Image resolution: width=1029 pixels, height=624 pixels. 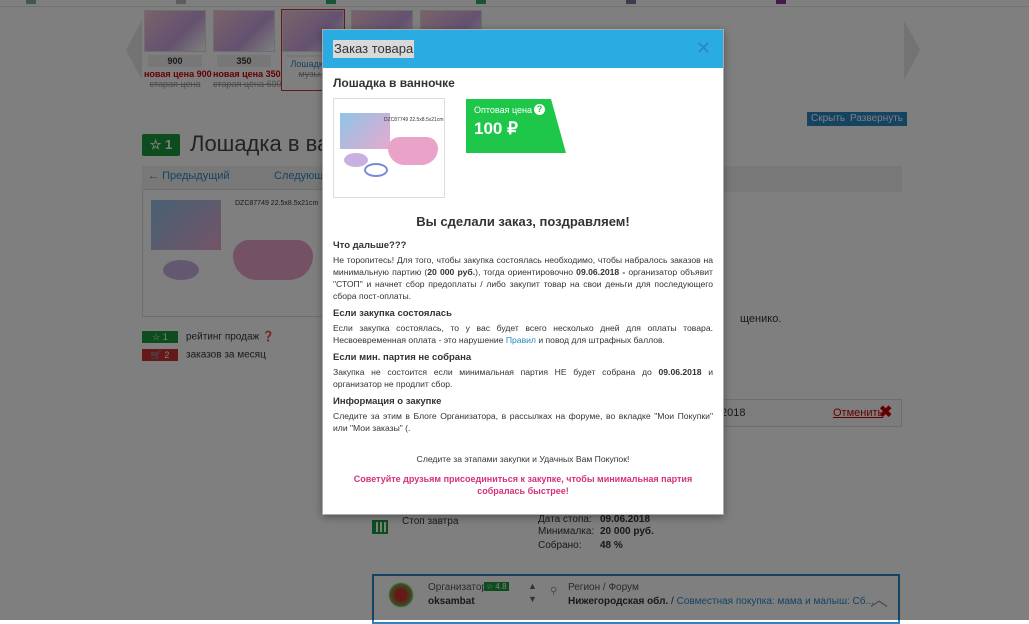 I want to click on price-value: 100 ₽, so click(x=496, y=128).